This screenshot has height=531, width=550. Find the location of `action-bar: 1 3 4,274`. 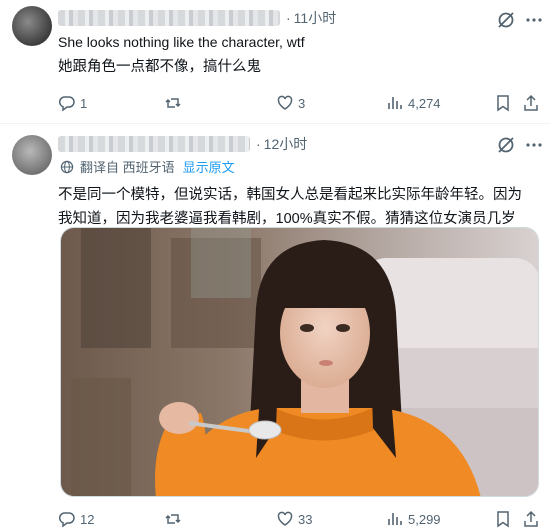

action-bar: 1 3 4,274 is located at coordinates (298, 103).